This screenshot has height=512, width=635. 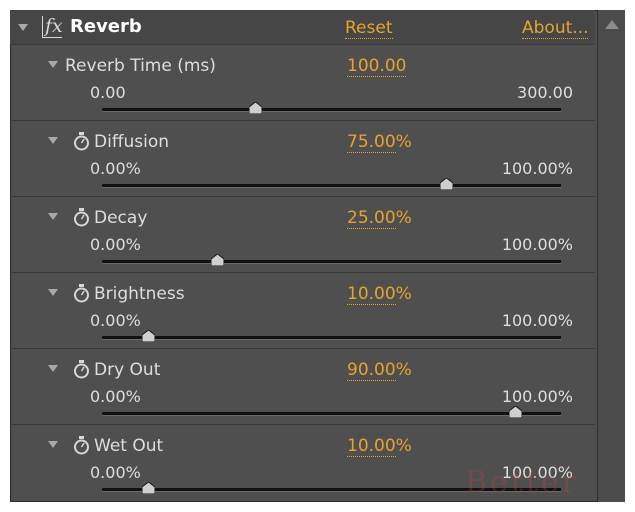 What do you see at coordinates (108, 92) in the screenshot?
I see `slider-min-value: 0.00` at bounding box center [108, 92].